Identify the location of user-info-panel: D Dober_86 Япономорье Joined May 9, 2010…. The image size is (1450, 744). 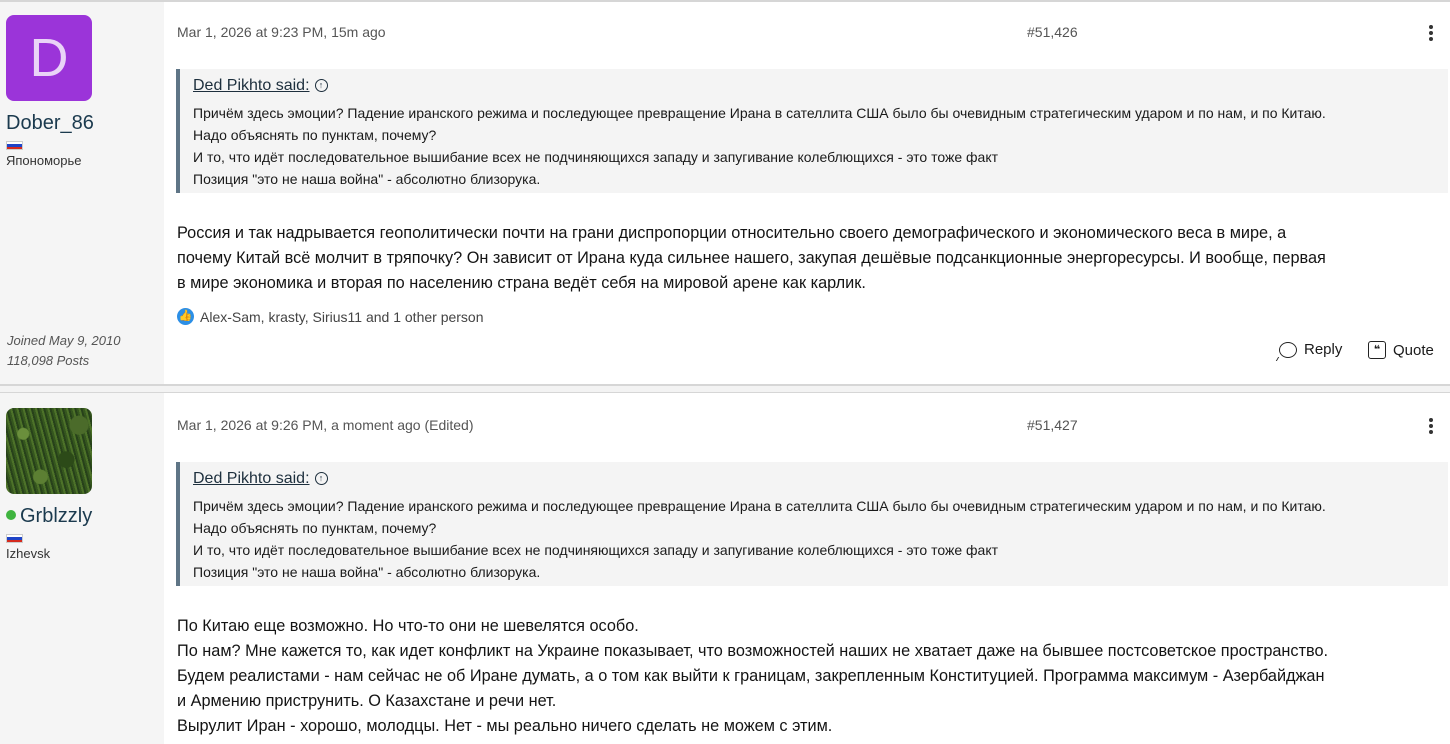
(82, 193).